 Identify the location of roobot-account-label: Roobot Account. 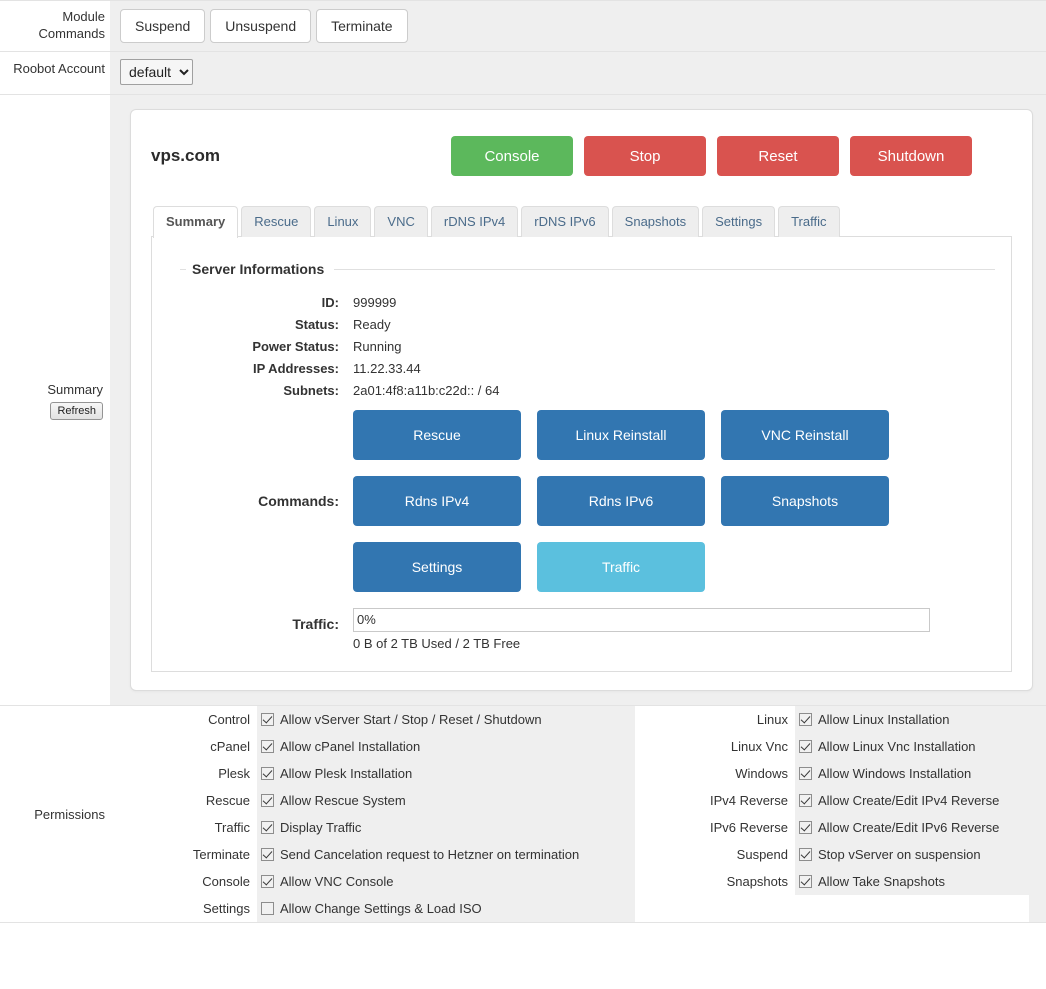
(55, 73).